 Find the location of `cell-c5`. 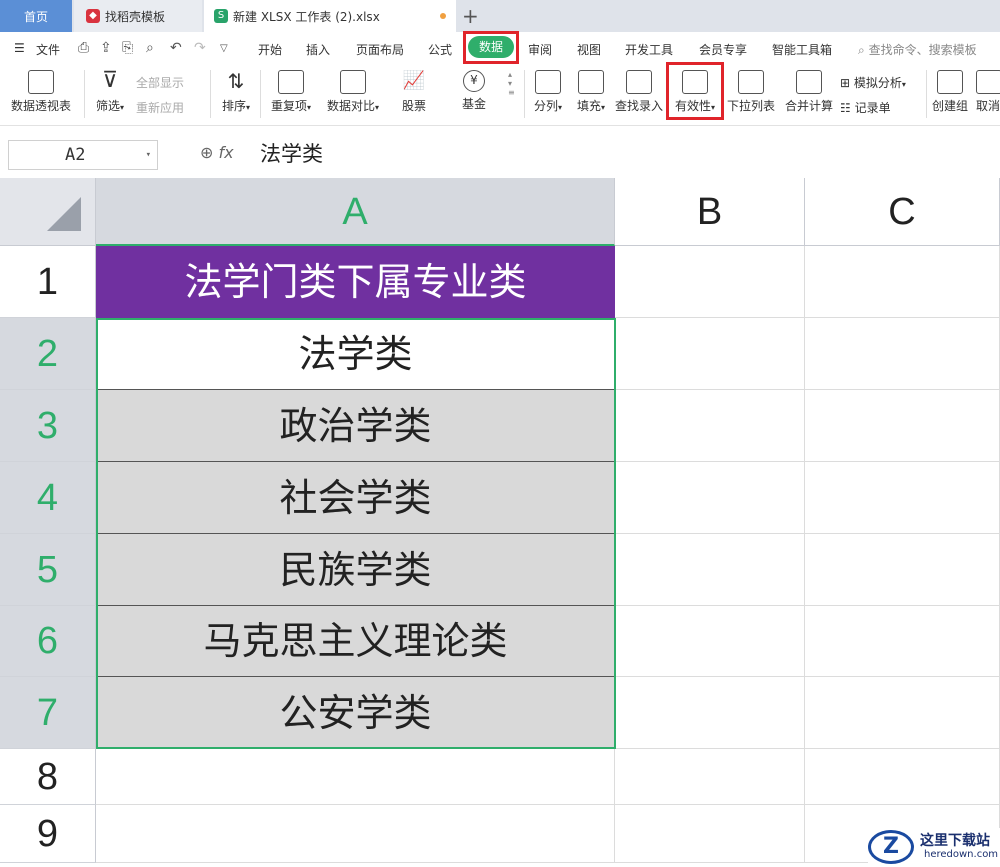

cell-c5 is located at coordinates (902, 570).